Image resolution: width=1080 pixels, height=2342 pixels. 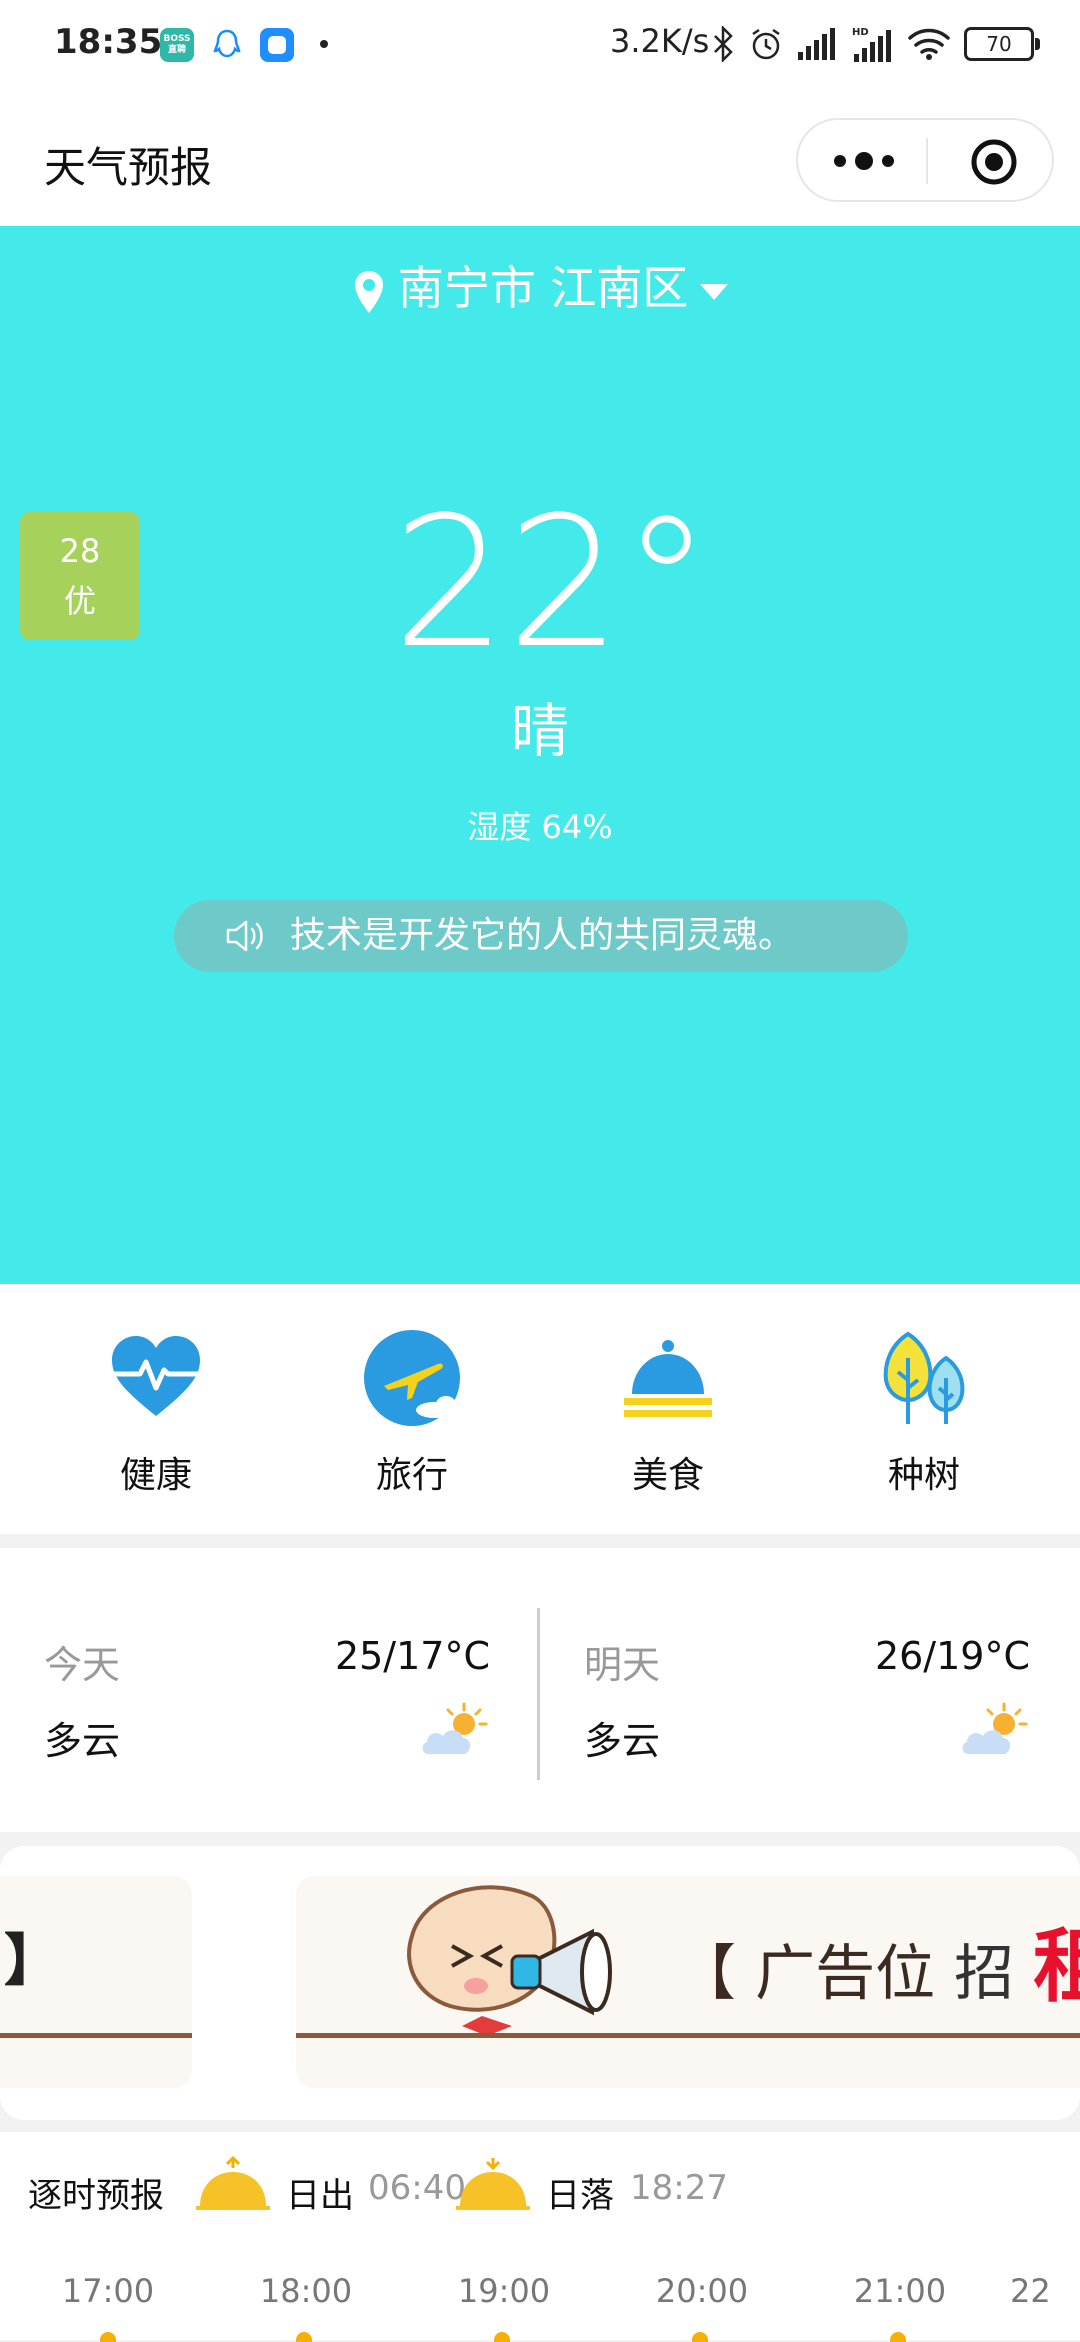 I want to click on category-food: 美食, so click(x=668, y=1413).